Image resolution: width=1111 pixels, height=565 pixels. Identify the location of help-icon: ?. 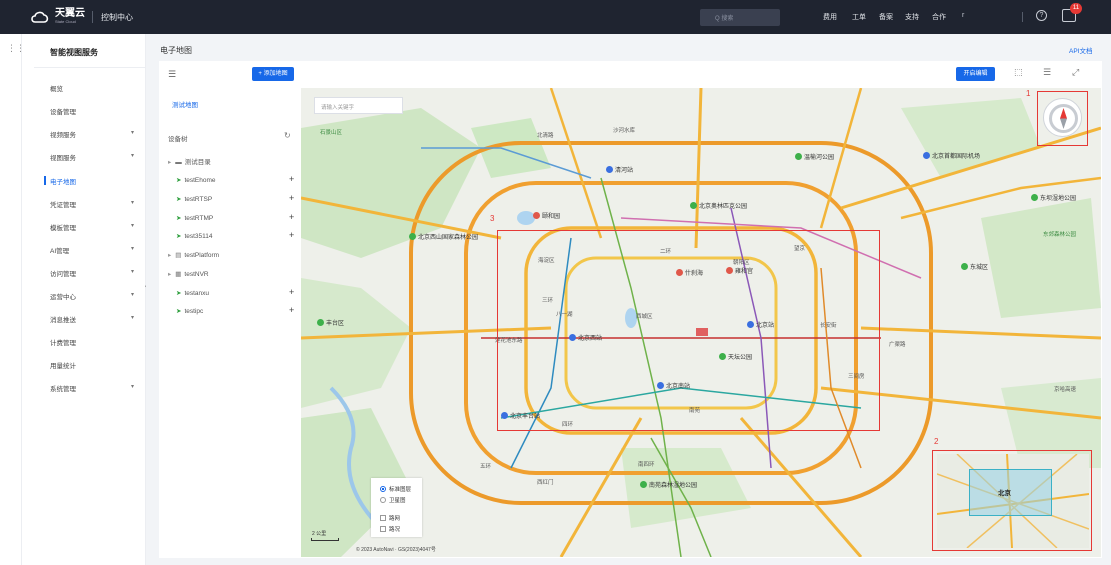
(1041, 15).